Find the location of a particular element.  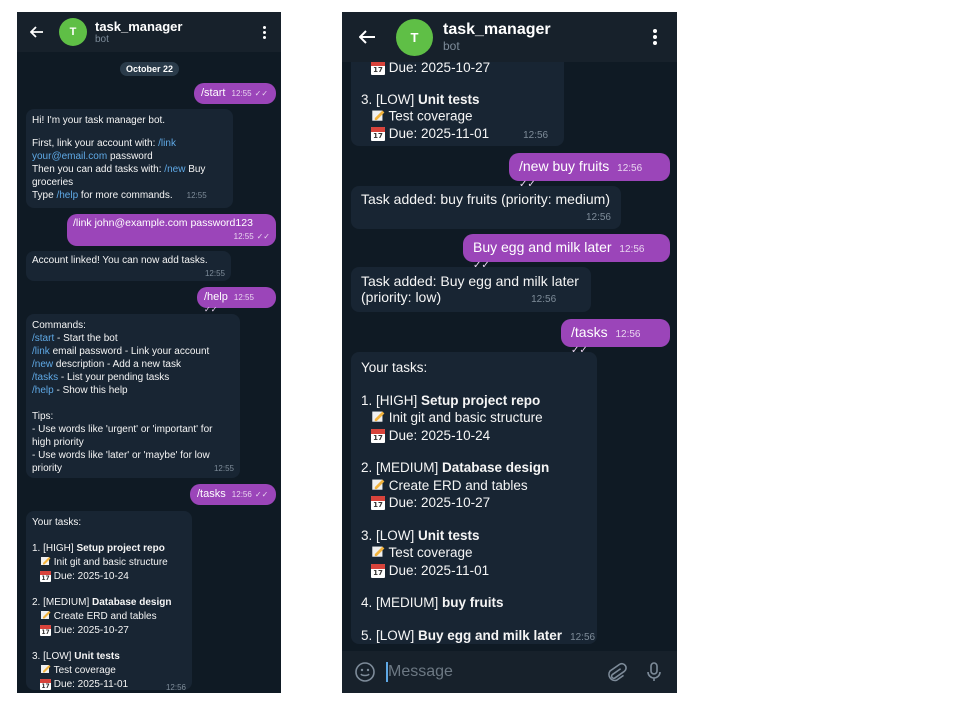

outgoing-message: Buy egg and milk later 12:56 ✓✓ is located at coordinates (566, 252).